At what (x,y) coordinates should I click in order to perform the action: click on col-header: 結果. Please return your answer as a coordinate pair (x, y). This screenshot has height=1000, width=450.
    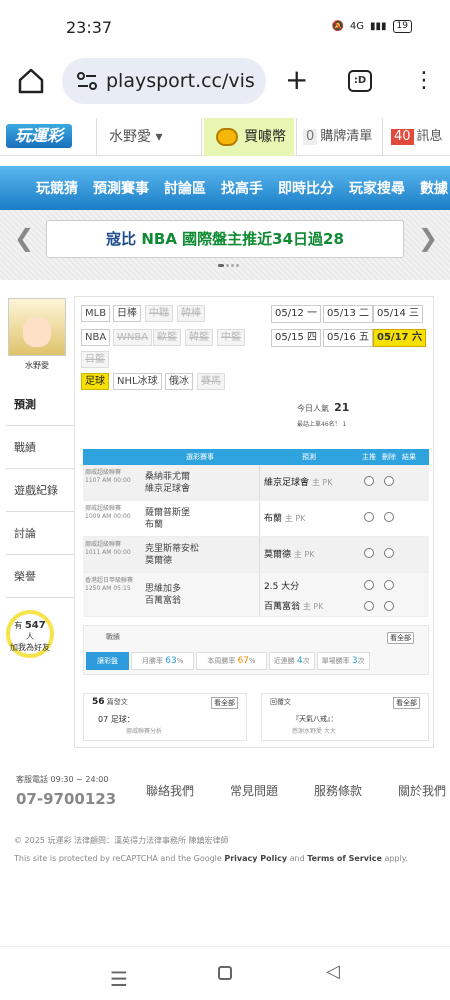
    Looking at the image, I should click on (409, 457).